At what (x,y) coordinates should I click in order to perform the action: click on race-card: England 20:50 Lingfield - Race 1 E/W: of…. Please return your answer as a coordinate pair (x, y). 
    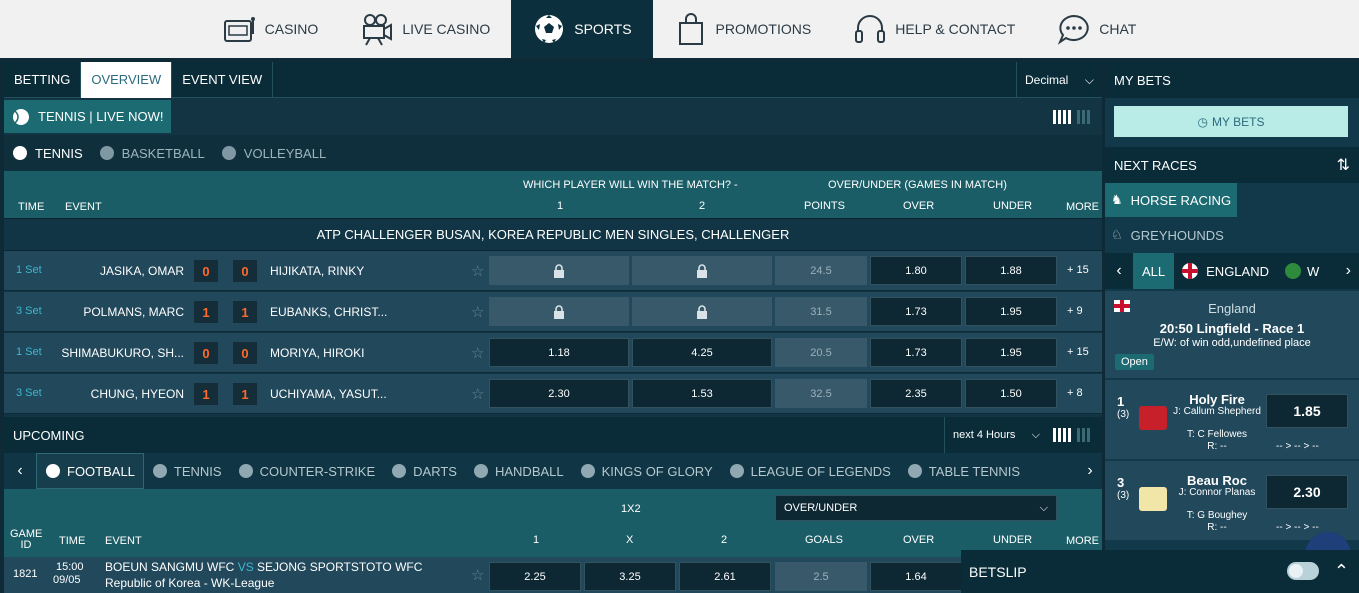
    Looking at the image, I should click on (1232, 335).